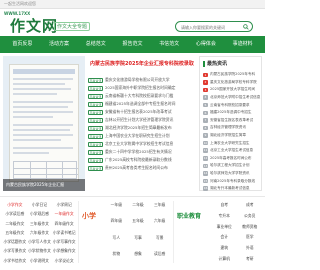 The height and width of the screenshot is (270, 320). Describe the element at coordinates (64, 261) in the screenshot. I see `category-link: 小学议论文` at that location.